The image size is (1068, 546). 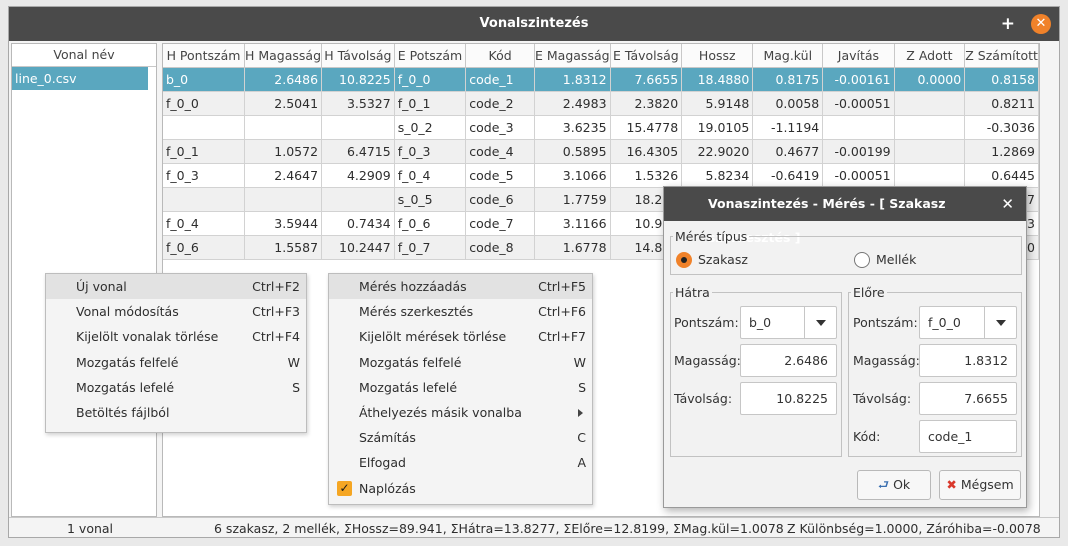 What do you see at coordinates (460, 336) in the screenshot?
I see `menu-item: Kijelölt mérések törlése Ctrl+F7` at bounding box center [460, 336].